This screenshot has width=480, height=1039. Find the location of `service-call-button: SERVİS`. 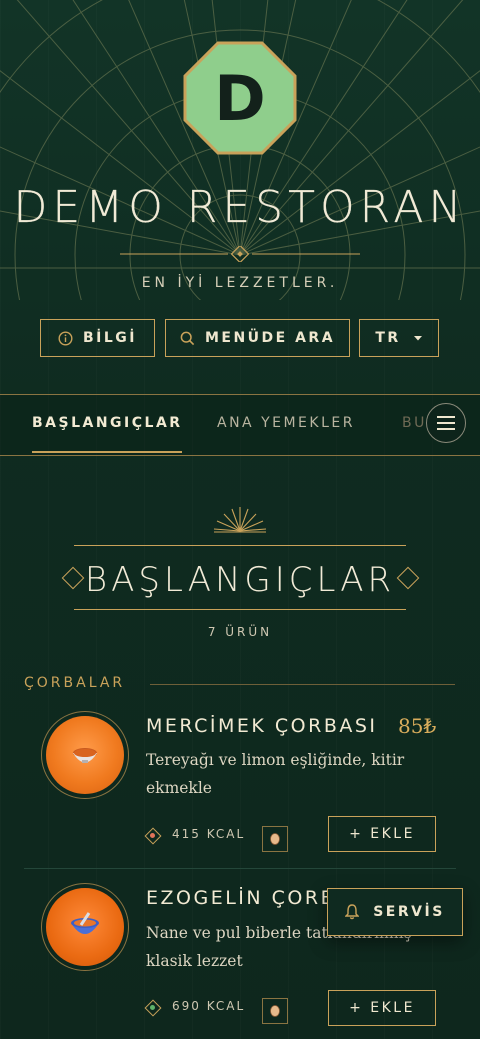

service-call-button: SERVİS is located at coordinates (395, 912).